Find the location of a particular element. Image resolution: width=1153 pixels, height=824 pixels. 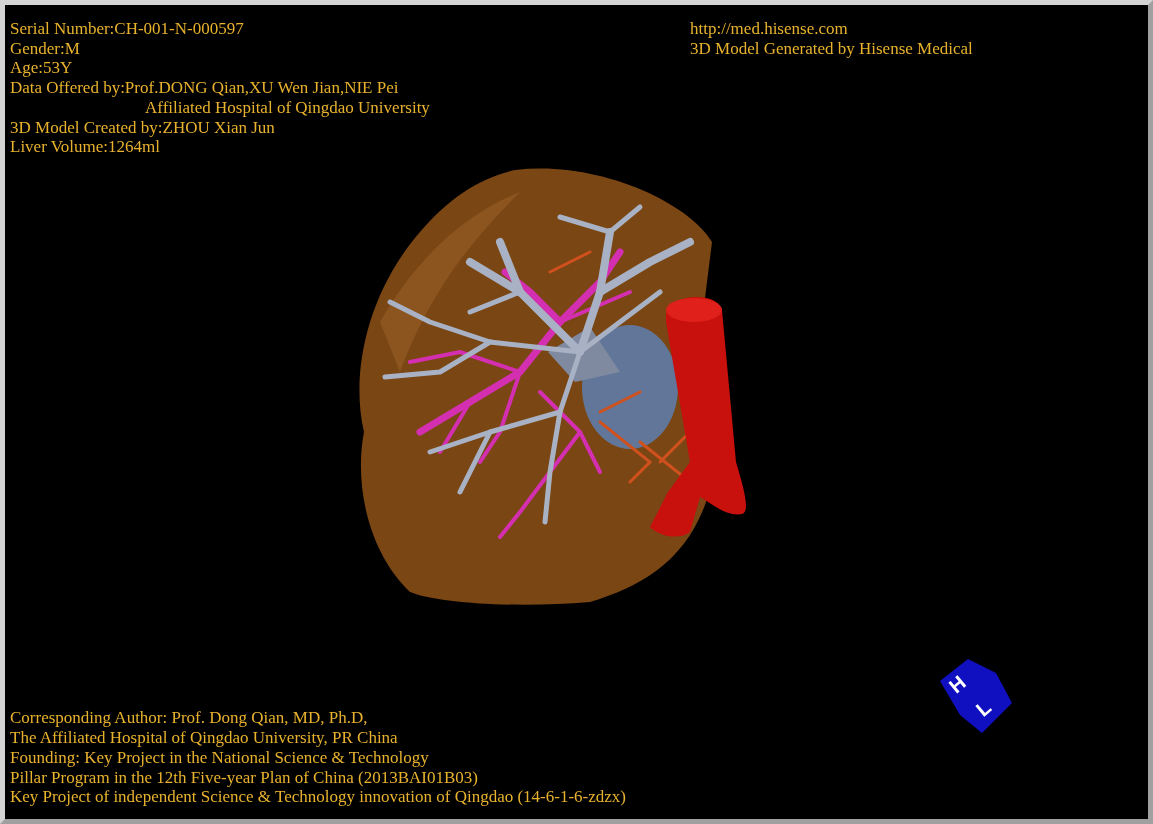

patient-info-text: 3D Model Created by:ZHOU Xian Jun is located at coordinates (143, 127).